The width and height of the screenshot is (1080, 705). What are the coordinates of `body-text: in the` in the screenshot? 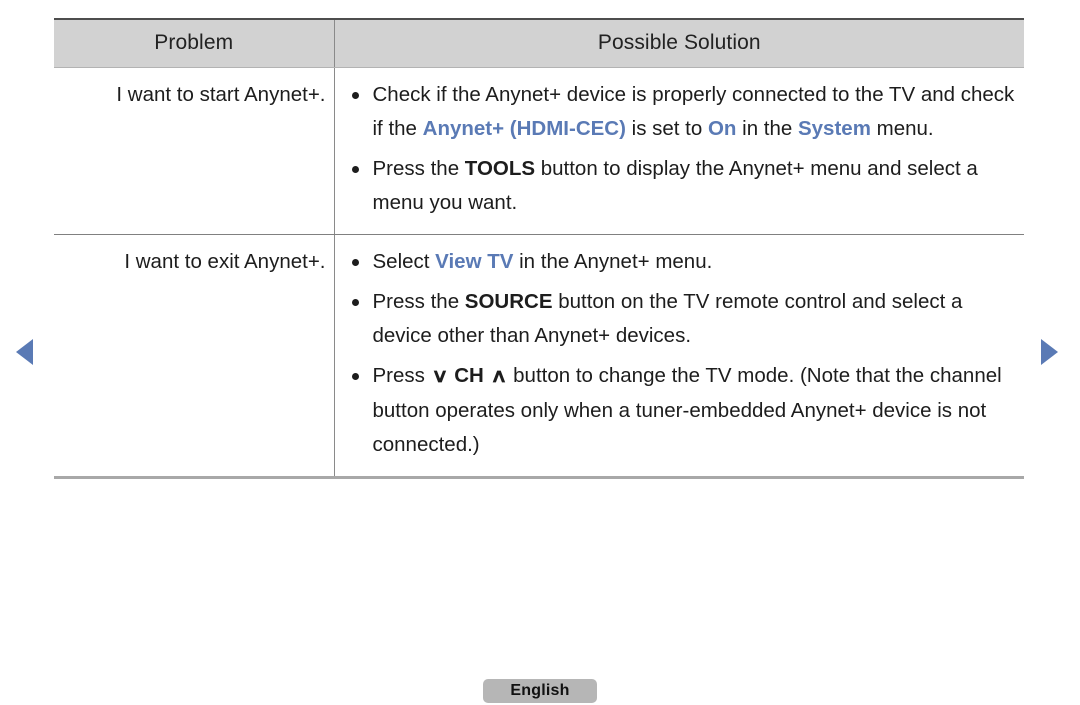 It's located at (767, 128).